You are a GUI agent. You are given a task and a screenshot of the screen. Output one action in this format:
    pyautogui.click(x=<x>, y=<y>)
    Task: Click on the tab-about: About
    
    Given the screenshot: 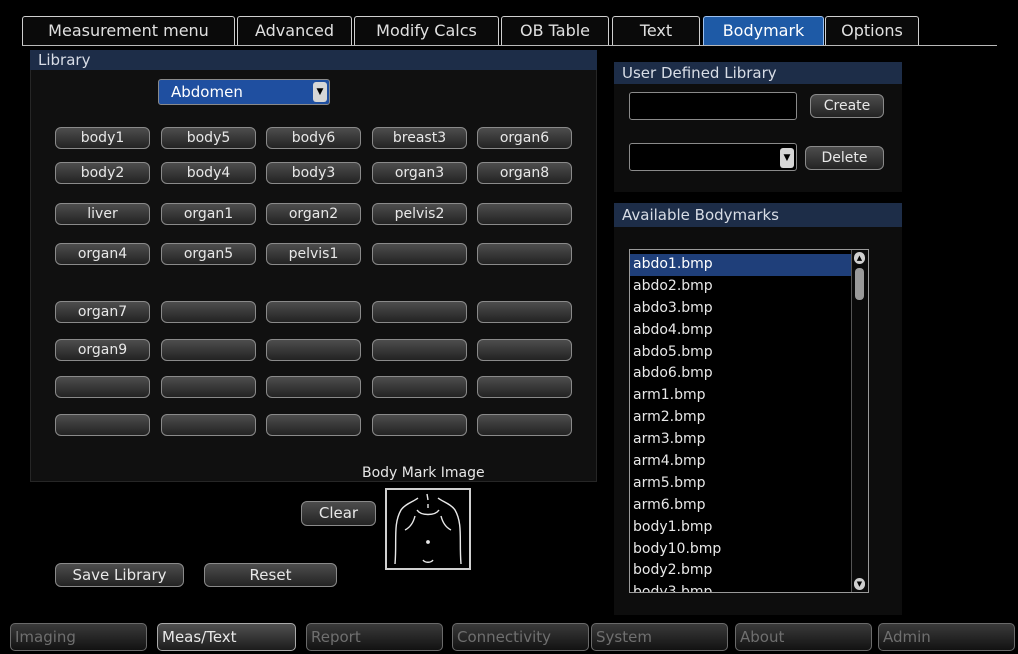 What is the action you would take?
    pyautogui.click(x=803, y=637)
    